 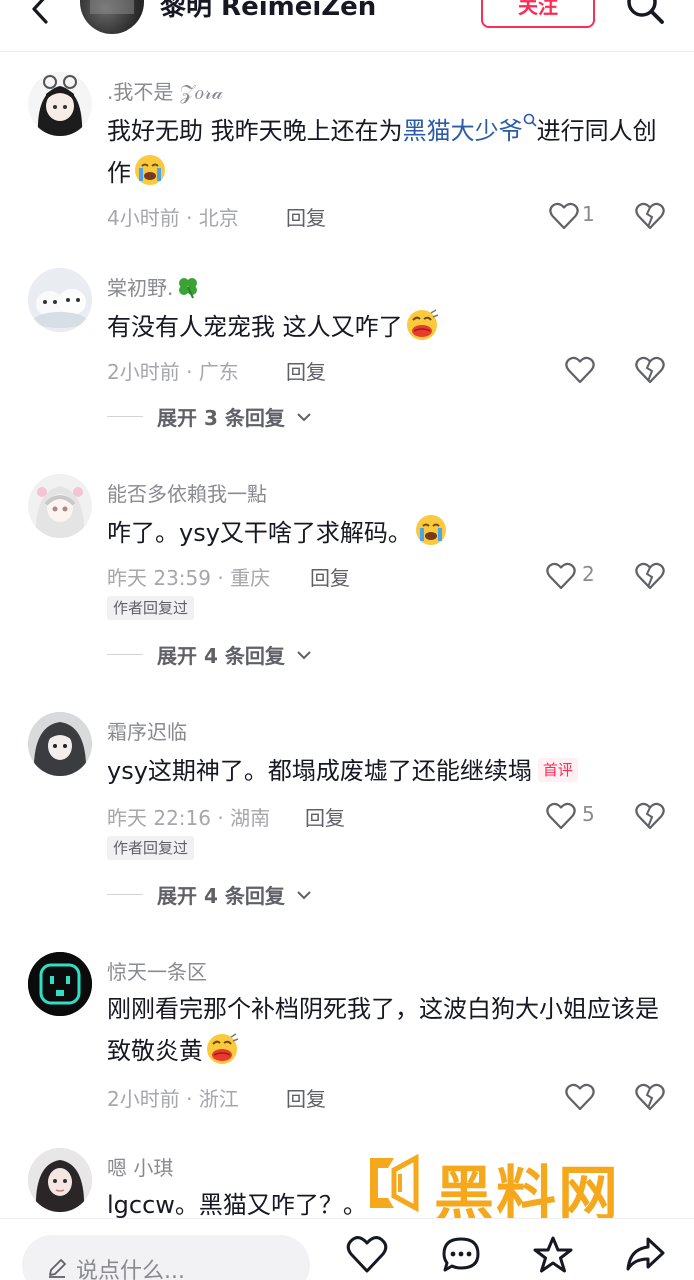 I want to click on commenter-name-text: 棠初野., so click(x=140, y=288).